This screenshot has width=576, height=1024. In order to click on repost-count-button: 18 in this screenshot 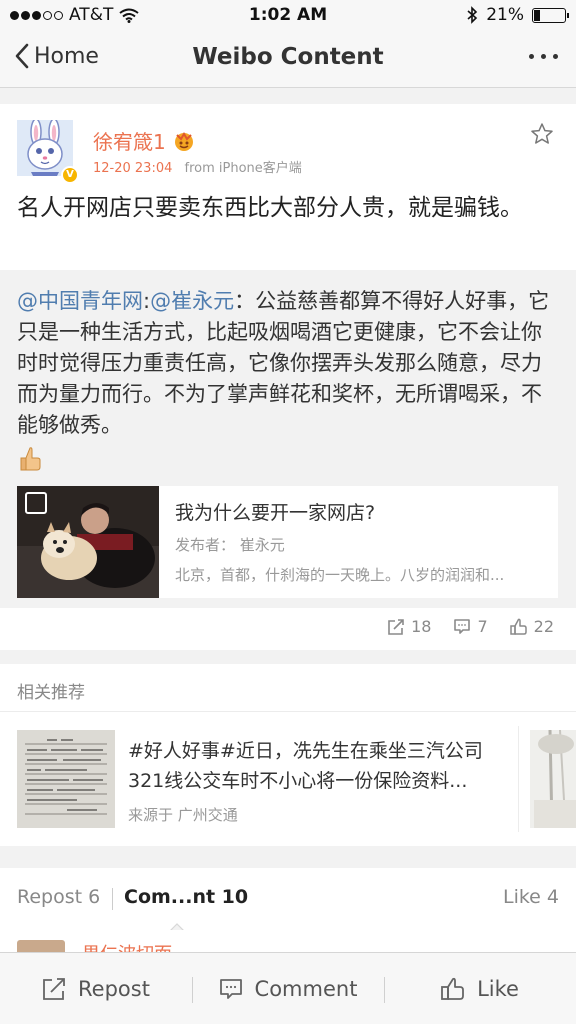, I will do `click(409, 626)`.